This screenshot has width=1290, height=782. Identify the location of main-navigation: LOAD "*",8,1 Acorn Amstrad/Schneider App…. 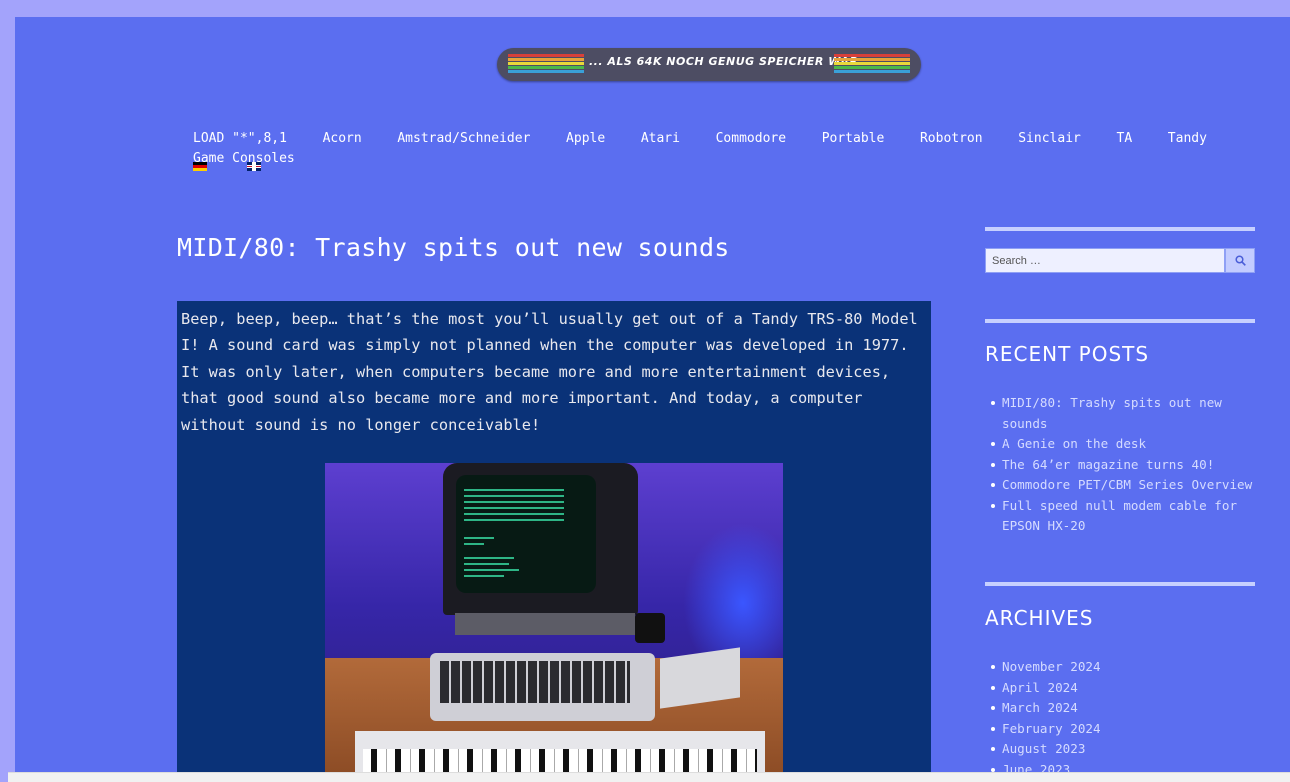
(738, 147).